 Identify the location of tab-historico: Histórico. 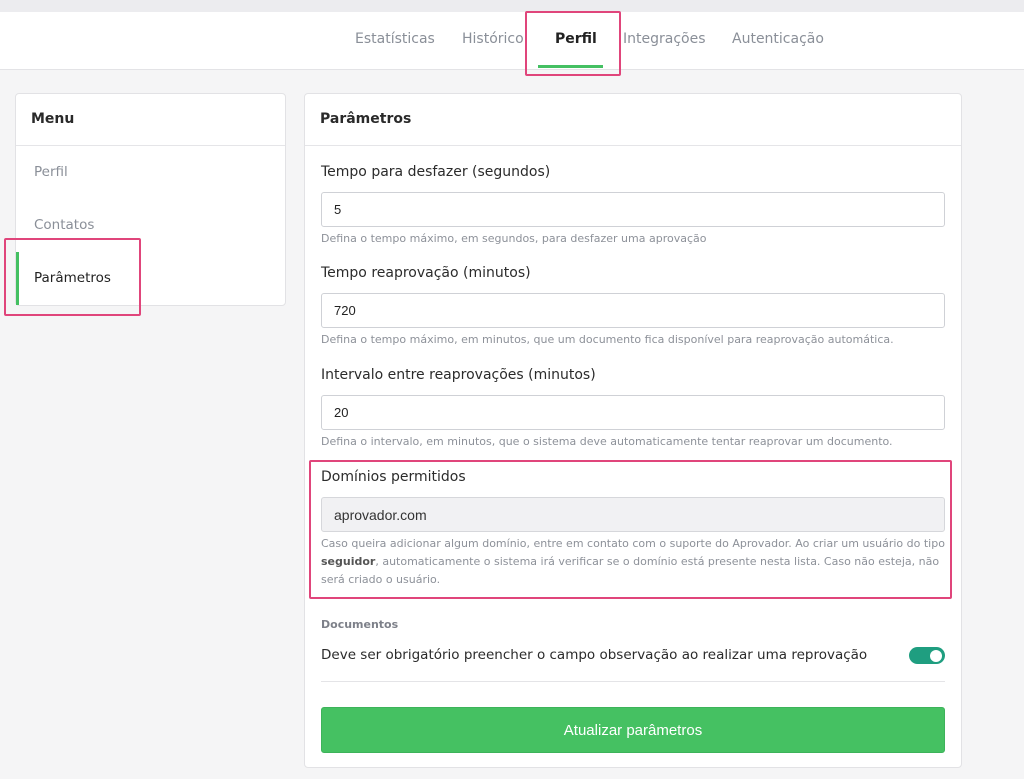
(493, 40).